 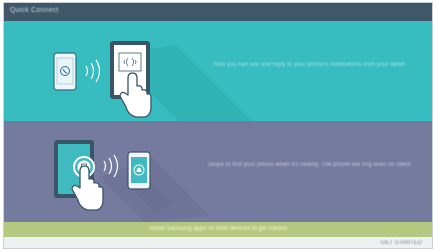 I want to click on footer-bar: GET STARTED, so click(x=218, y=242).